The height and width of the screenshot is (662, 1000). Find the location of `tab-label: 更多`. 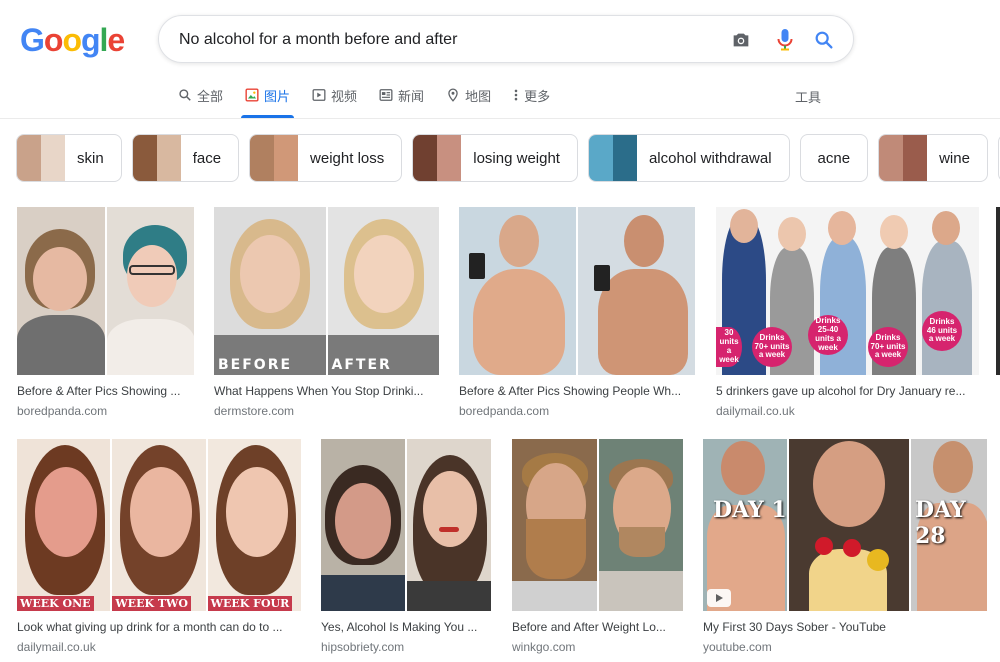

tab-label: 更多 is located at coordinates (537, 96).